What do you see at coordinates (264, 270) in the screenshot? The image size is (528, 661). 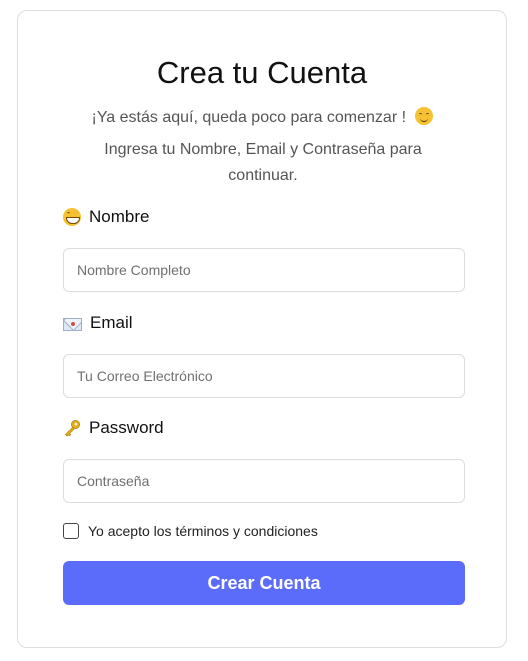 I see `name-input` at bounding box center [264, 270].